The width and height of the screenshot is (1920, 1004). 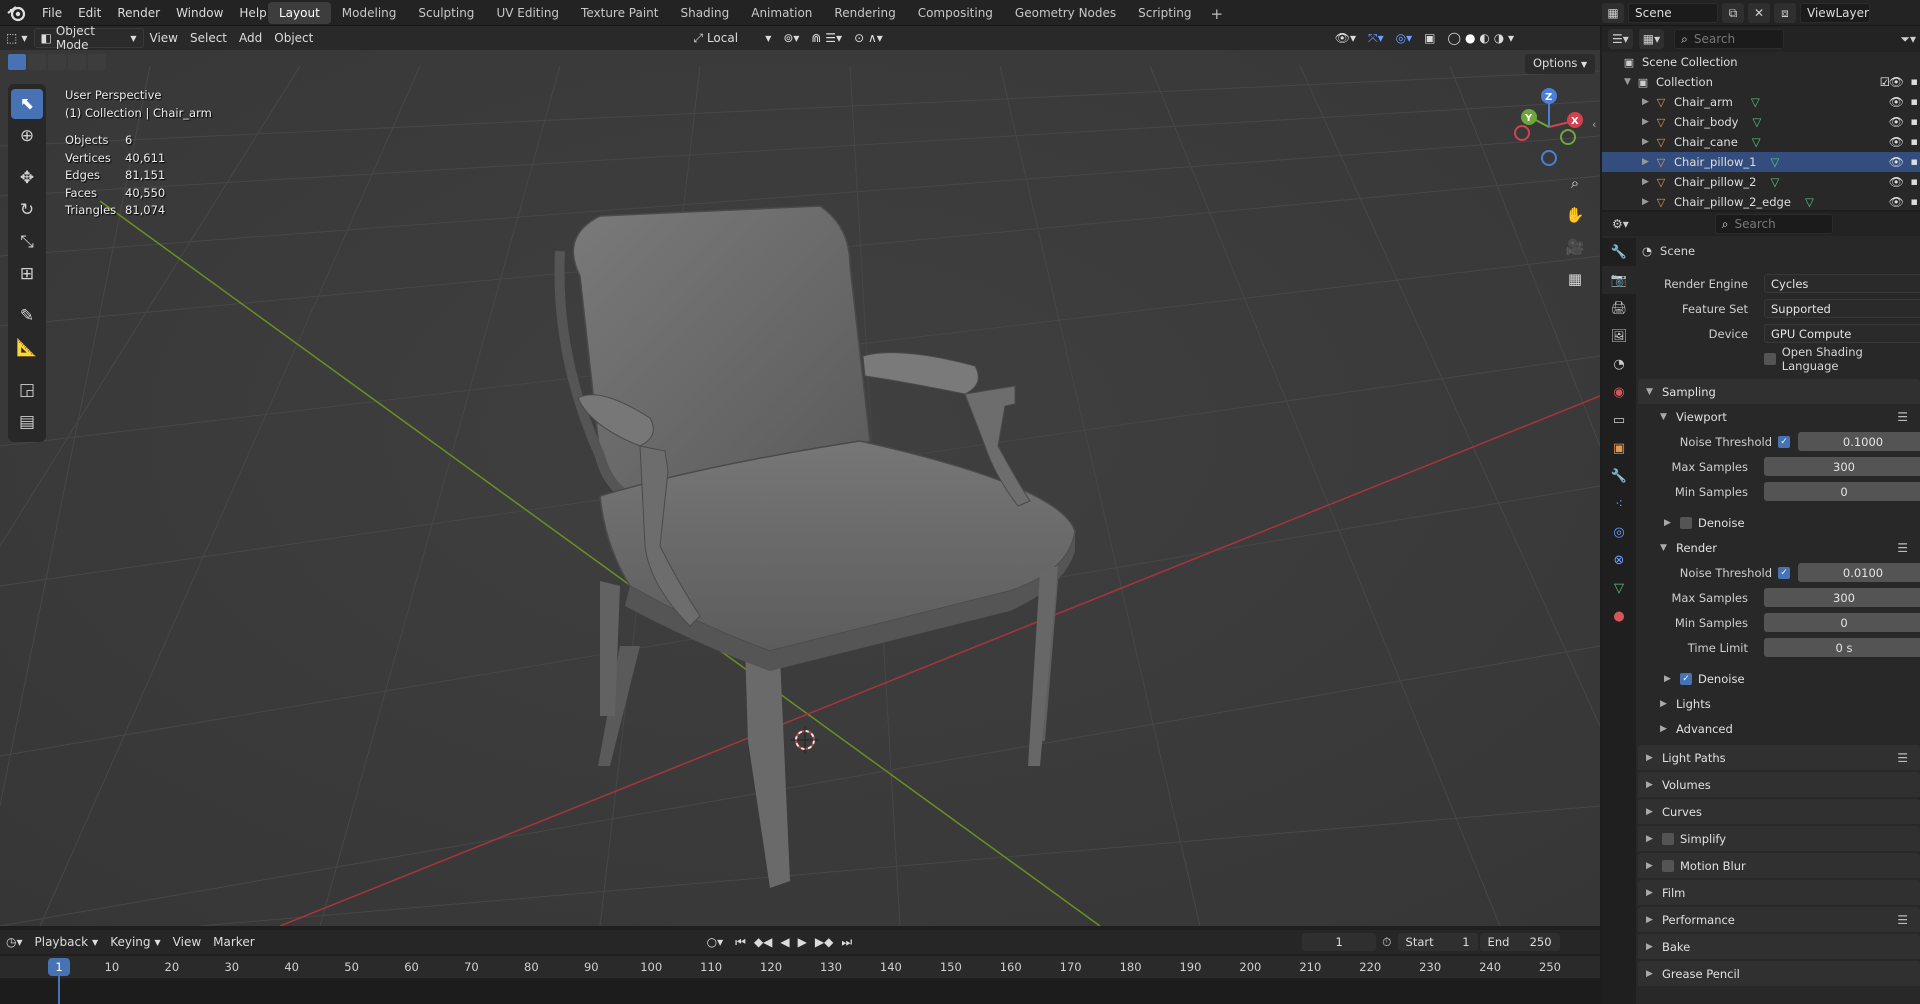 I want to click on select-intersect-icon, so click(x=97, y=62).